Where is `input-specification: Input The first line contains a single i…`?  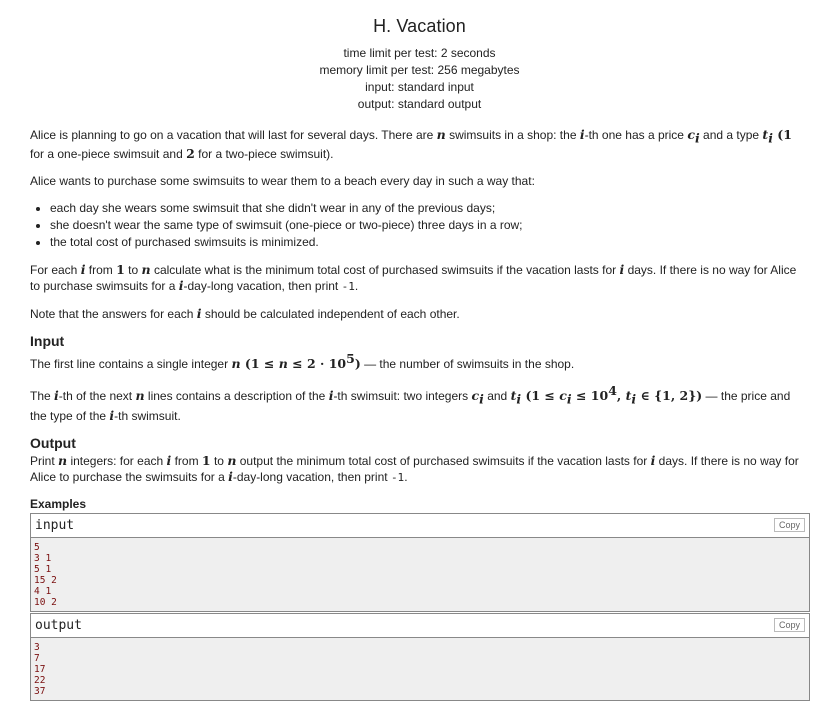
input-specification: Input The first line contains a single i… is located at coordinates (419, 378).